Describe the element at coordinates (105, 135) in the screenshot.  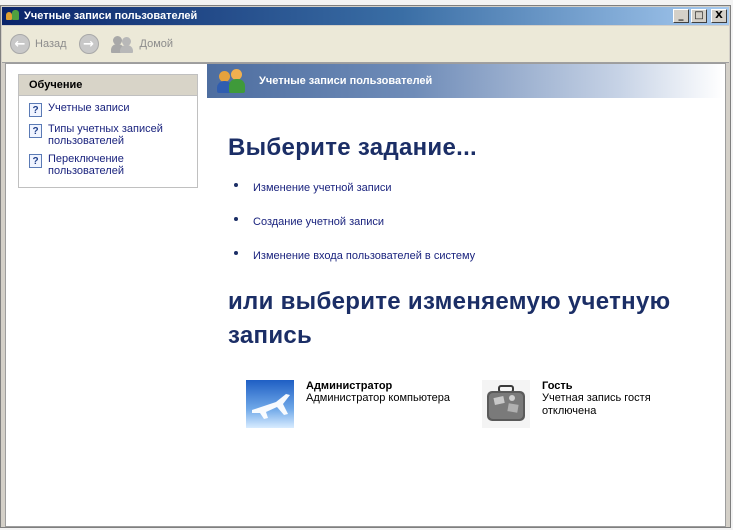
I see `sidebar-item-label: Типы учетных записей пользователей` at that location.